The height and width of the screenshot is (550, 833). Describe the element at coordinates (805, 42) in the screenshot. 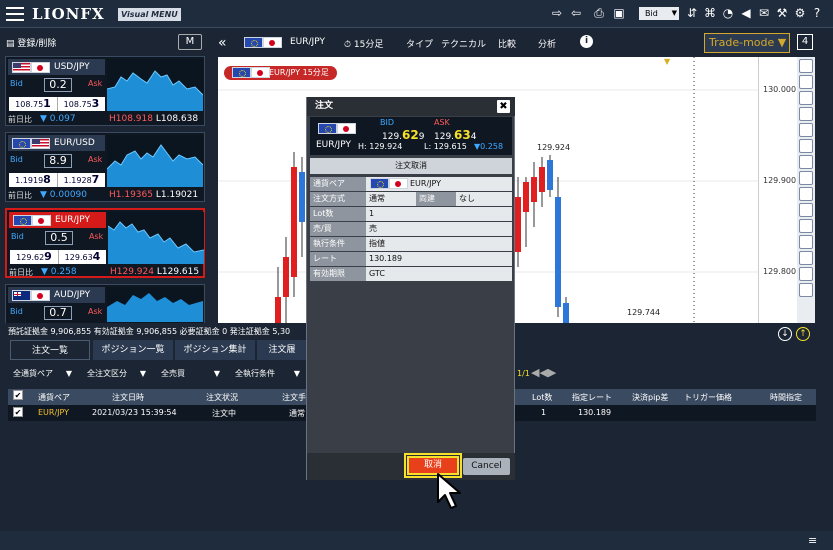

I see `layout-count-button: 4` at that location.